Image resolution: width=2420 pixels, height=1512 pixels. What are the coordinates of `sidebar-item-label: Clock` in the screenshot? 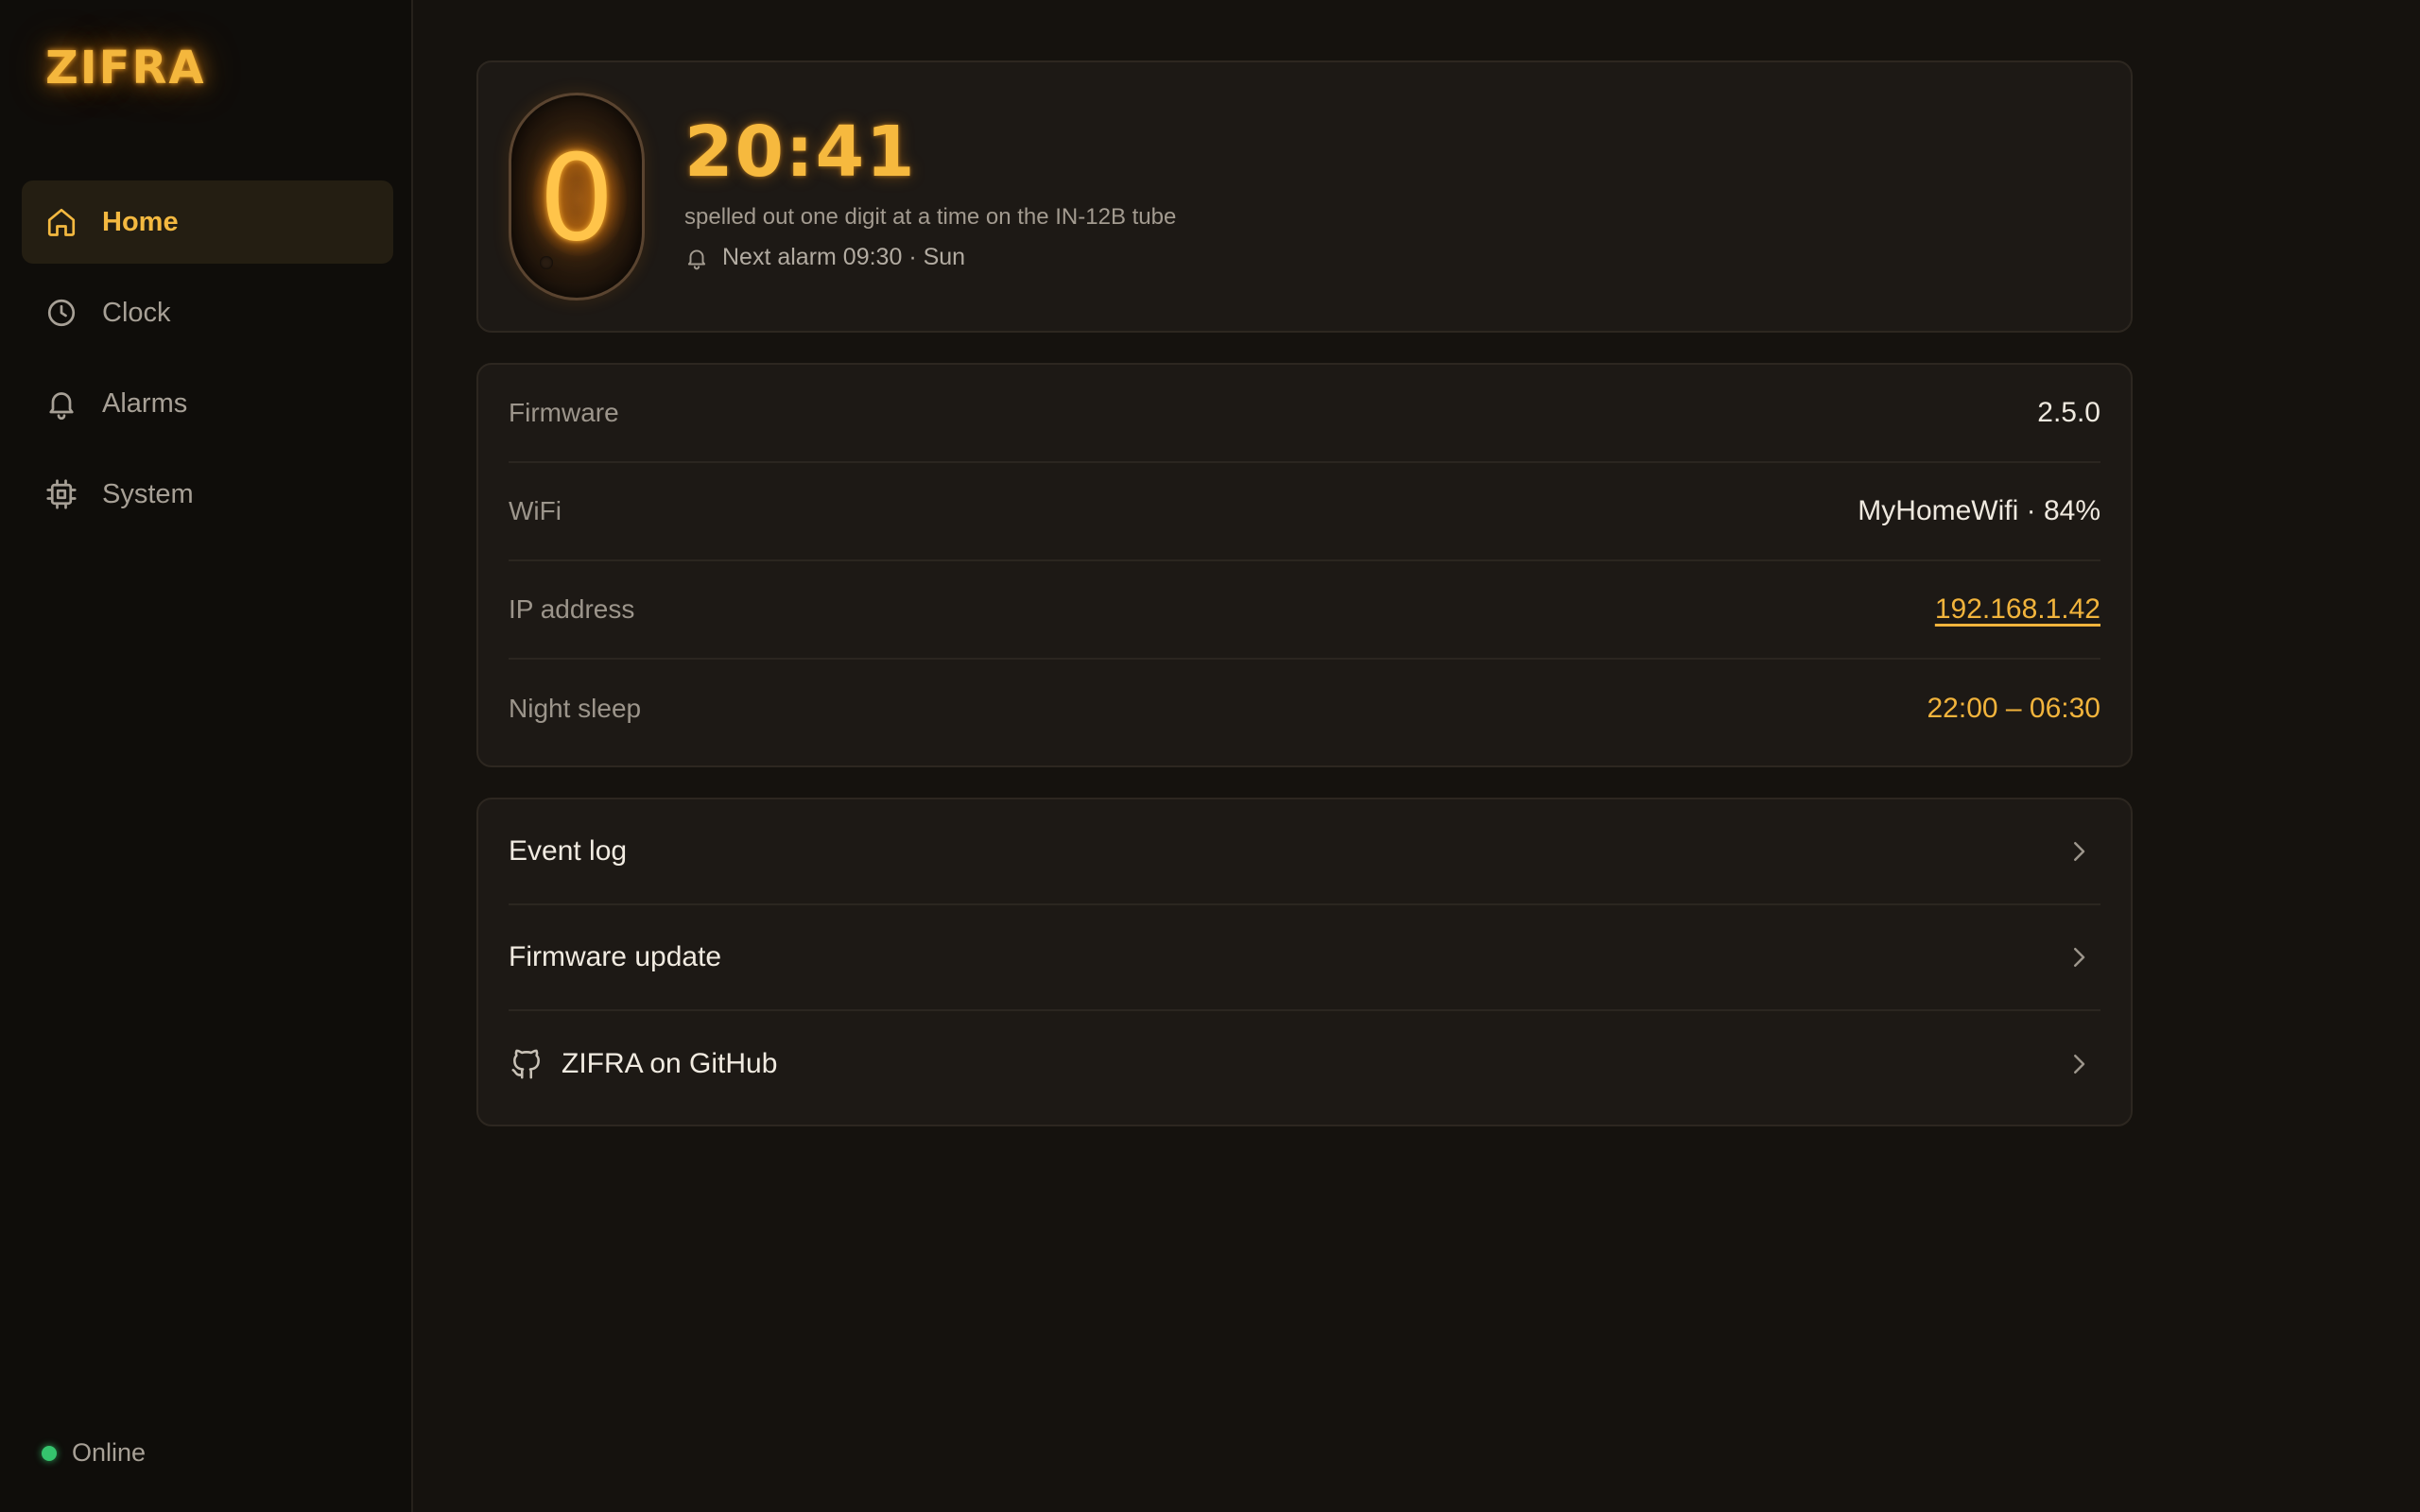 It's located at (137, 312).